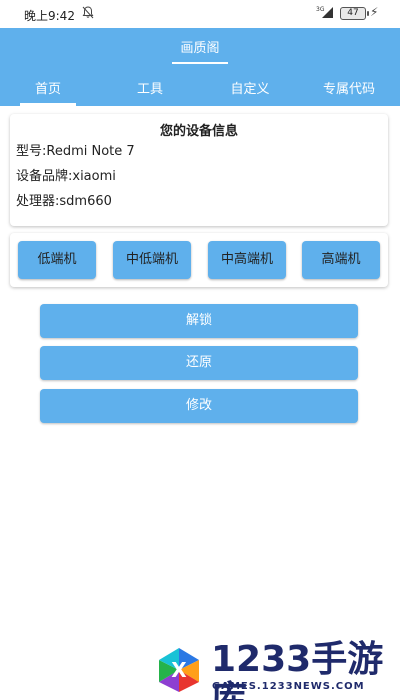 The image size is (400, 700). Describe the element at coordinates (66, 176) in the screenshot. I see `device-brand: 设备品牌:xiaomi` at that location.